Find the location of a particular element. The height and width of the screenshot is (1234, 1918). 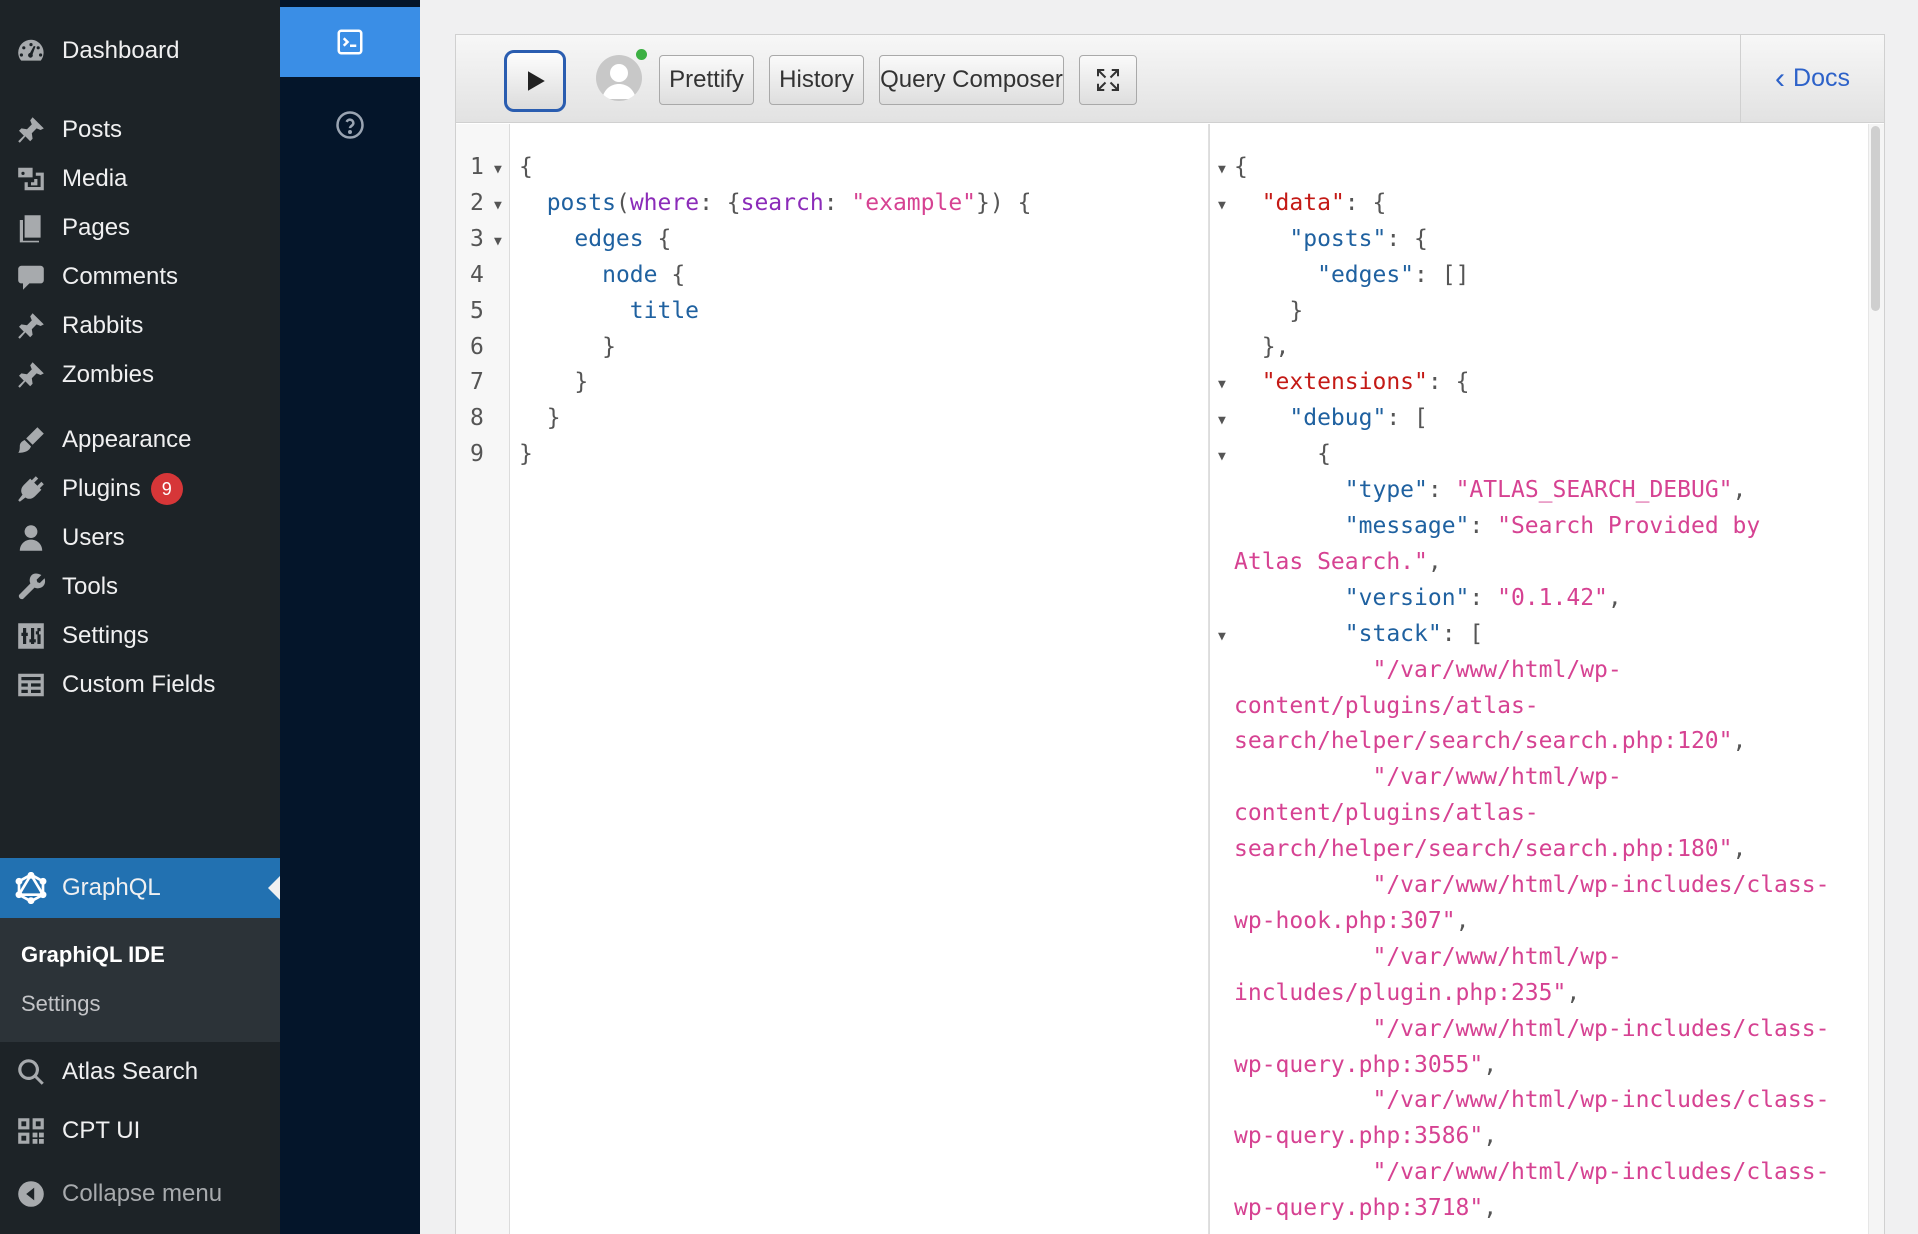

menu-item-tools: Tools is located at coordinates (140, 587).